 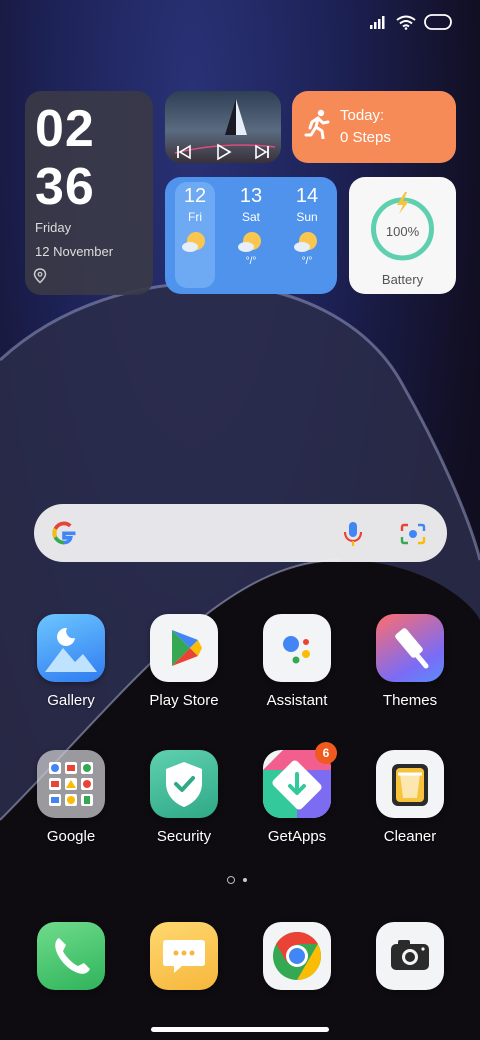 I want to click on app-security: Security, so click(x=184, y=797).